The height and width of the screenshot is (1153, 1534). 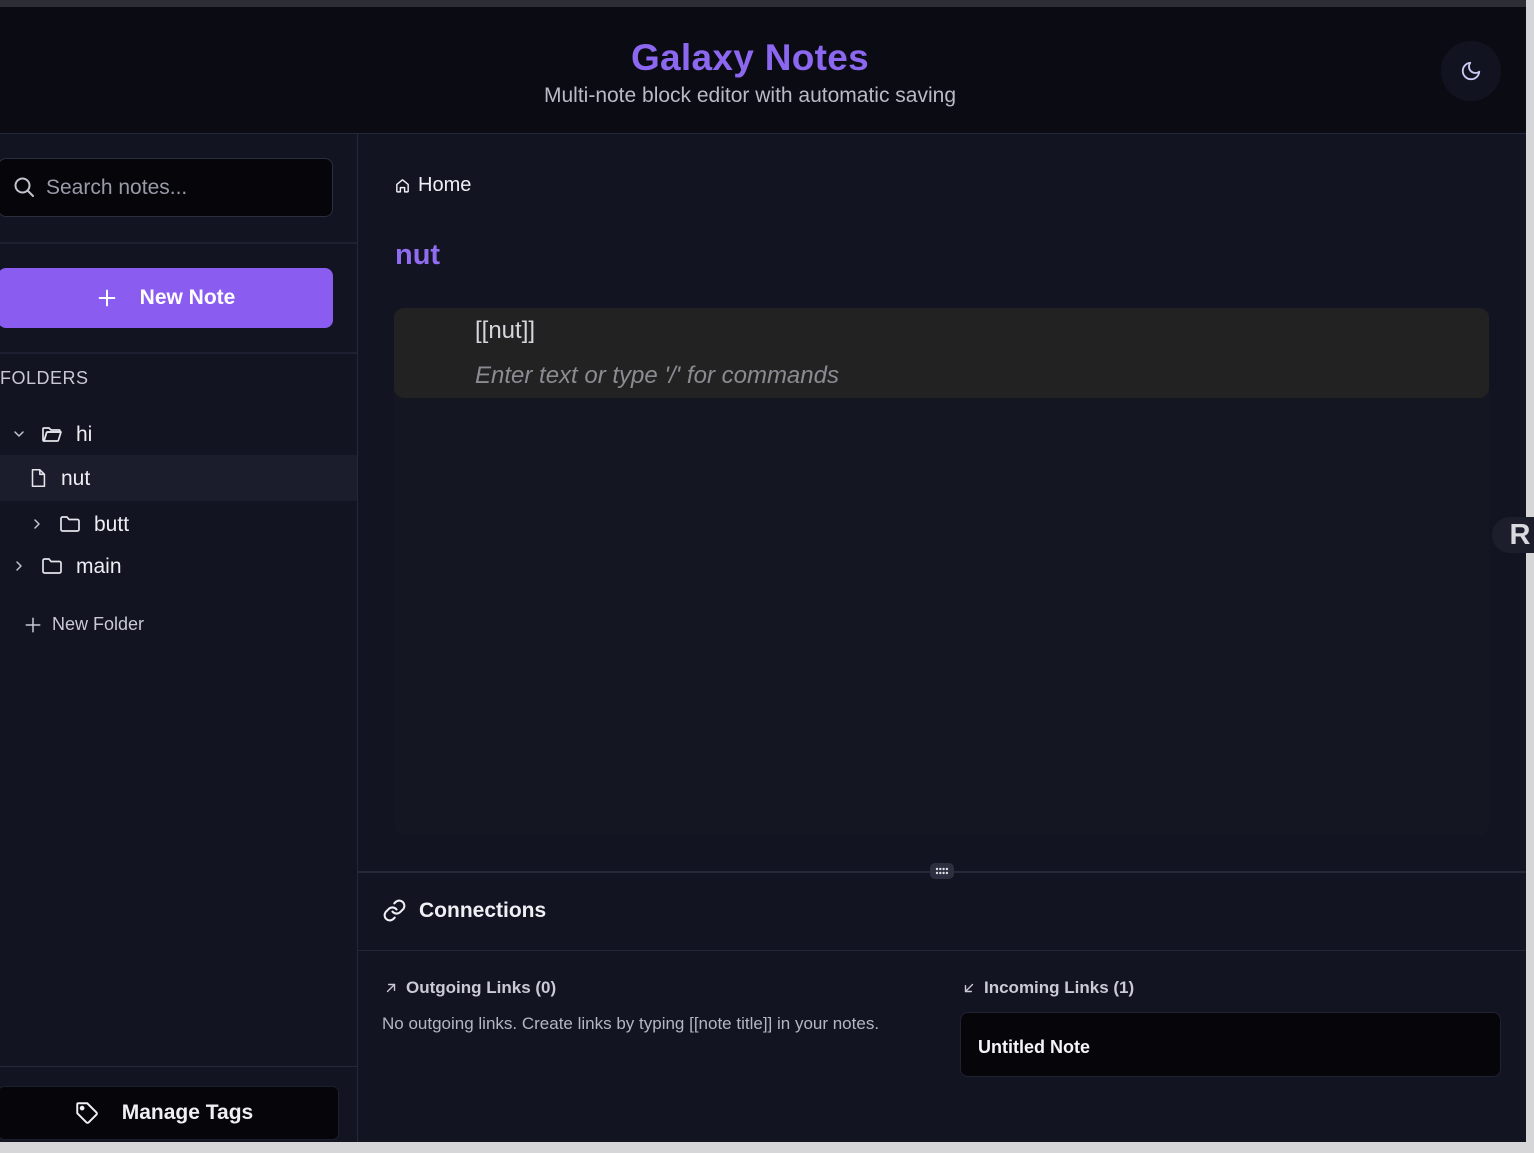 I want to click on tree-folder-hi: hi, so click(x=178, y=434).